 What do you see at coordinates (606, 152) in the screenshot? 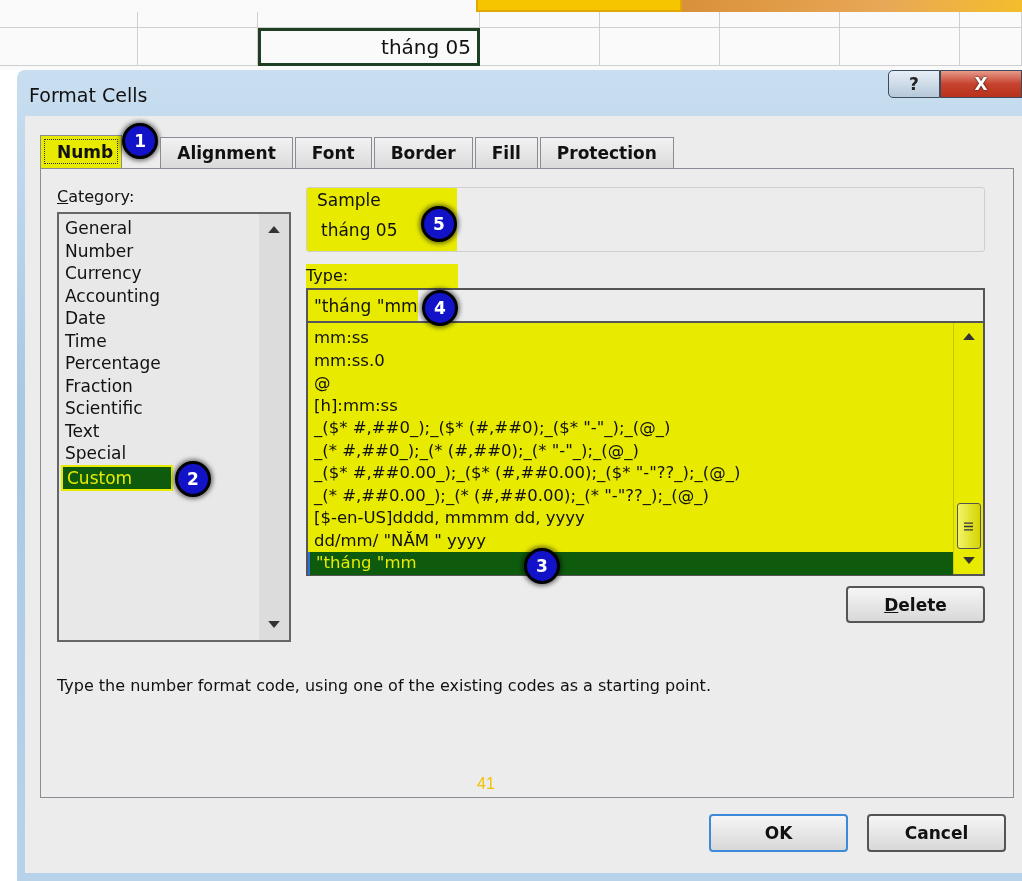
I see `tab: Protection` at bounding box center [606, 152].